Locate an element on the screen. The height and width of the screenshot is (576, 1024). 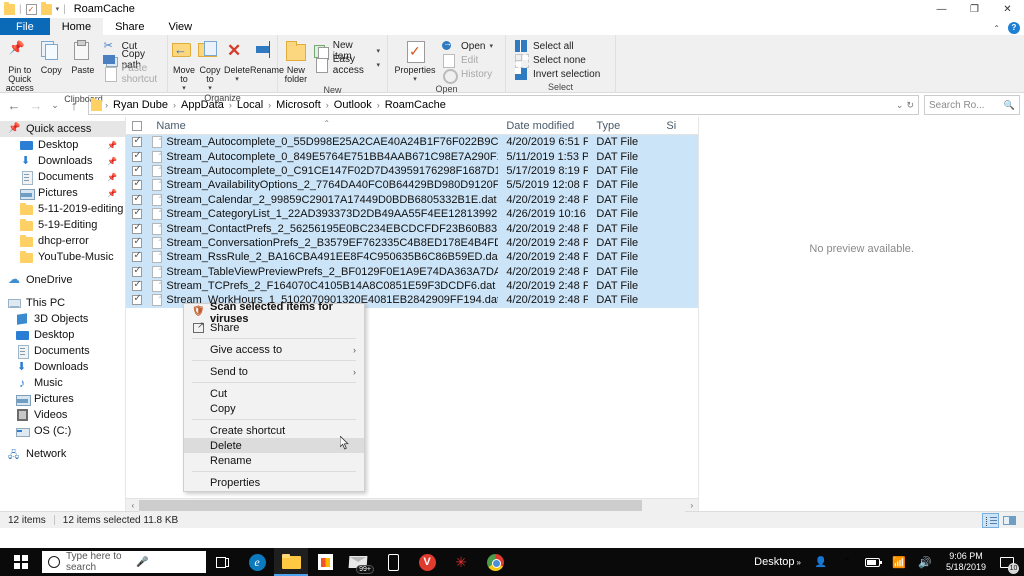
tab-home: Home is located at coordinates (76, 26).